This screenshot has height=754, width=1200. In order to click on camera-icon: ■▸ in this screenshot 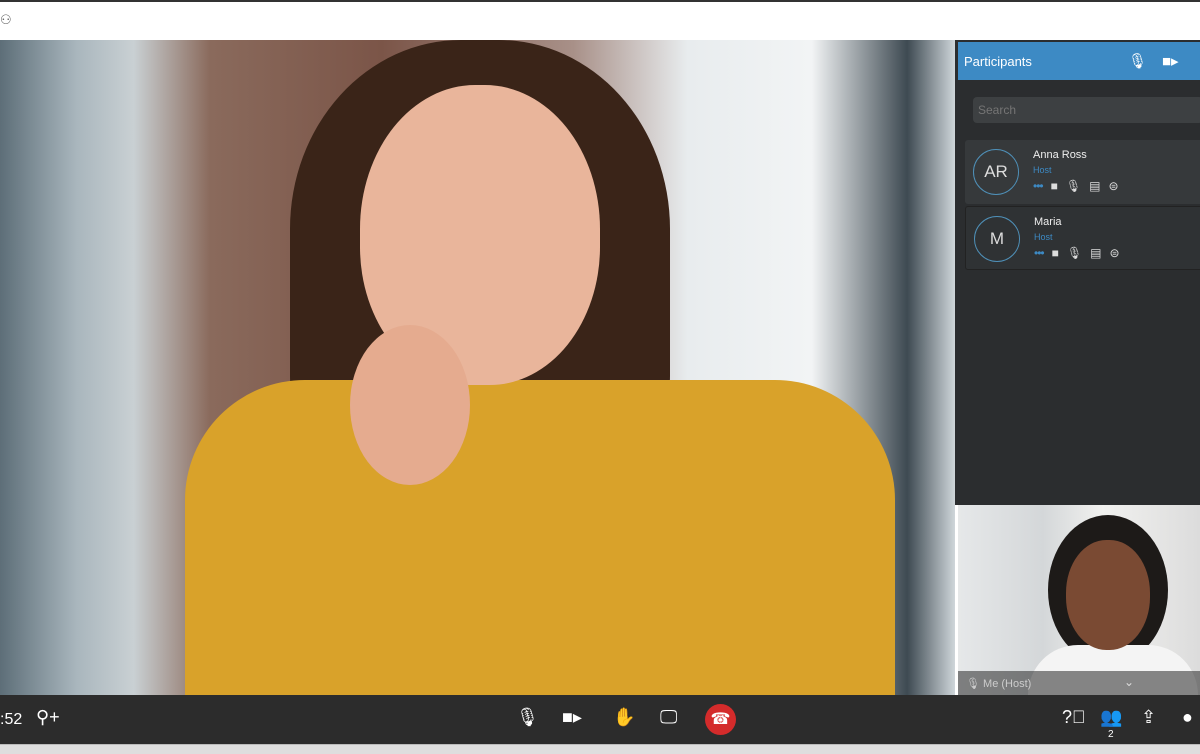, I will do `click(572, 717)`.